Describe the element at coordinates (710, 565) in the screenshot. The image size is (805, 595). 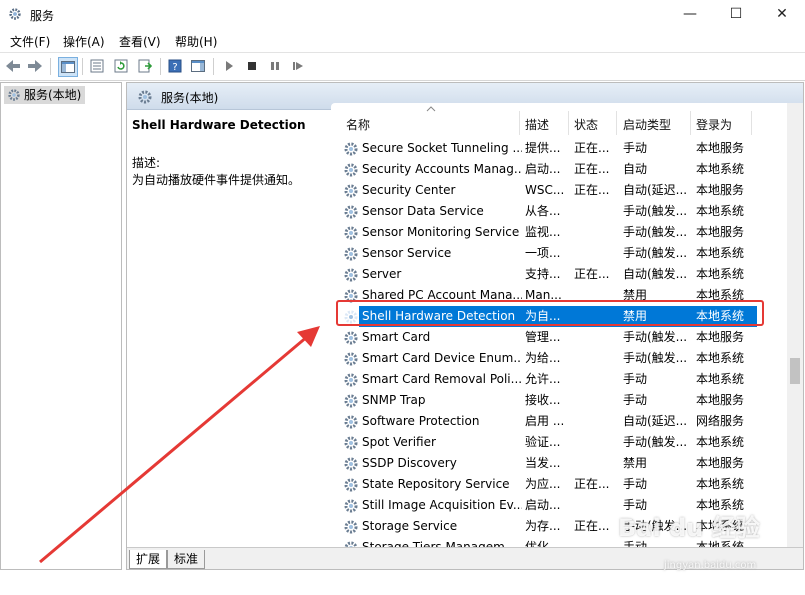
I see `watermark-url: jingyan.baidu.com` at that location.